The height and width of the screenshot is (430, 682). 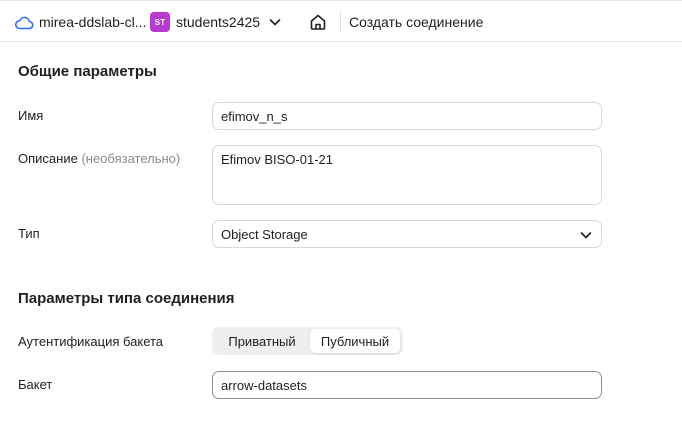 What do you see at coordinates (29, 233) in the screenshot?
I see `type-label: Тип` at bounding box center [29, 233].